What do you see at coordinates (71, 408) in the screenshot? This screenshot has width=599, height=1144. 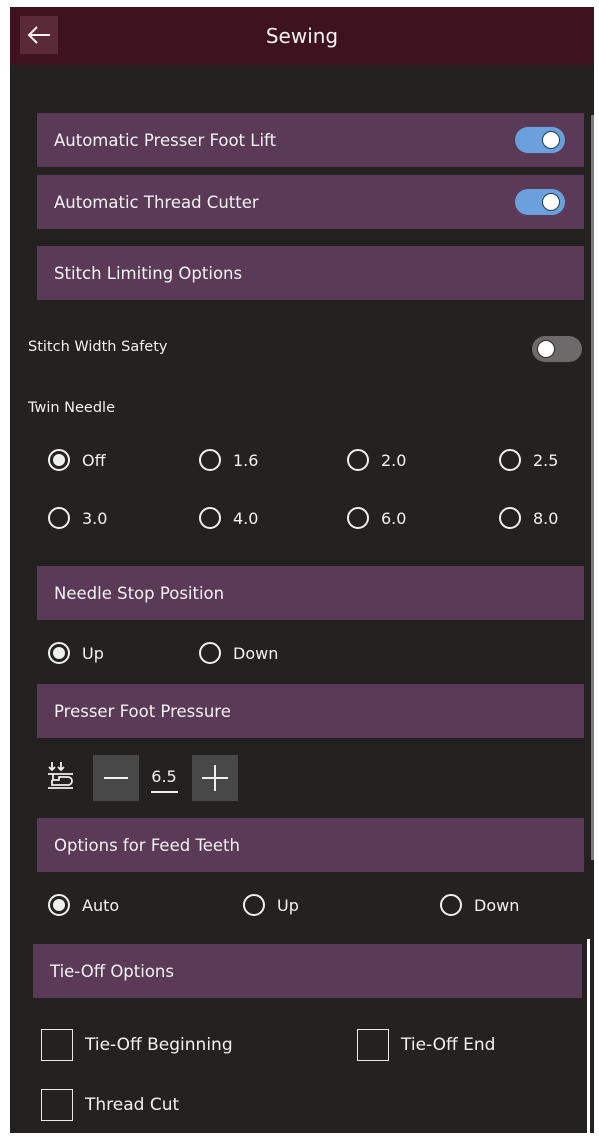 I see `twin-needle-label: Twin Needle` at bounding box center [71, 408].